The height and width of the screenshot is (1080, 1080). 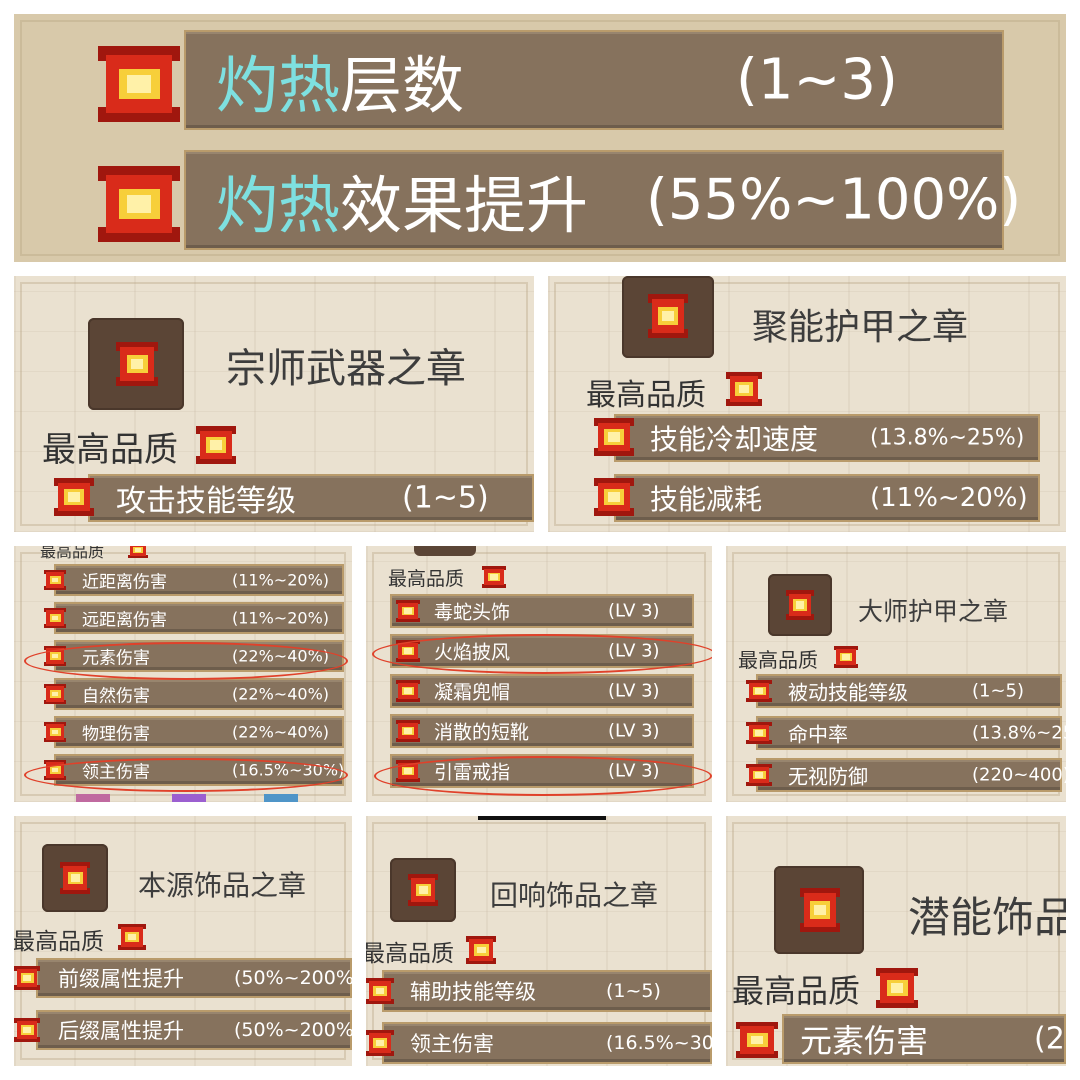 I want to click on stat-name: 毒蛇头饰, so click(x=472, y=612).